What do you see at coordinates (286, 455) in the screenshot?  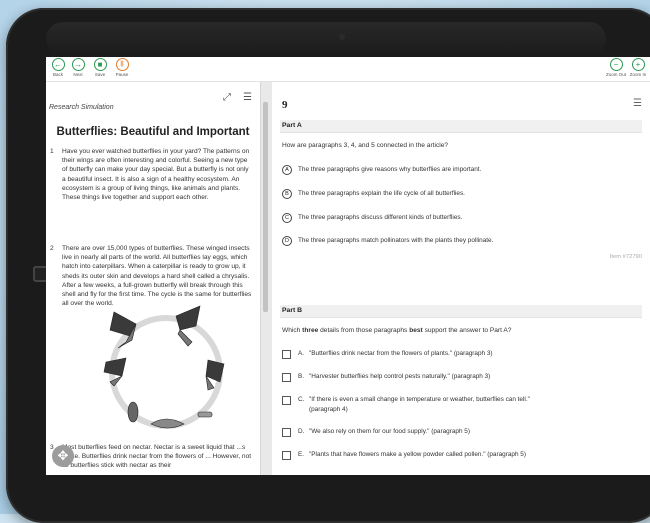 I see `checkbox-e` at bounding box center [286, 455].